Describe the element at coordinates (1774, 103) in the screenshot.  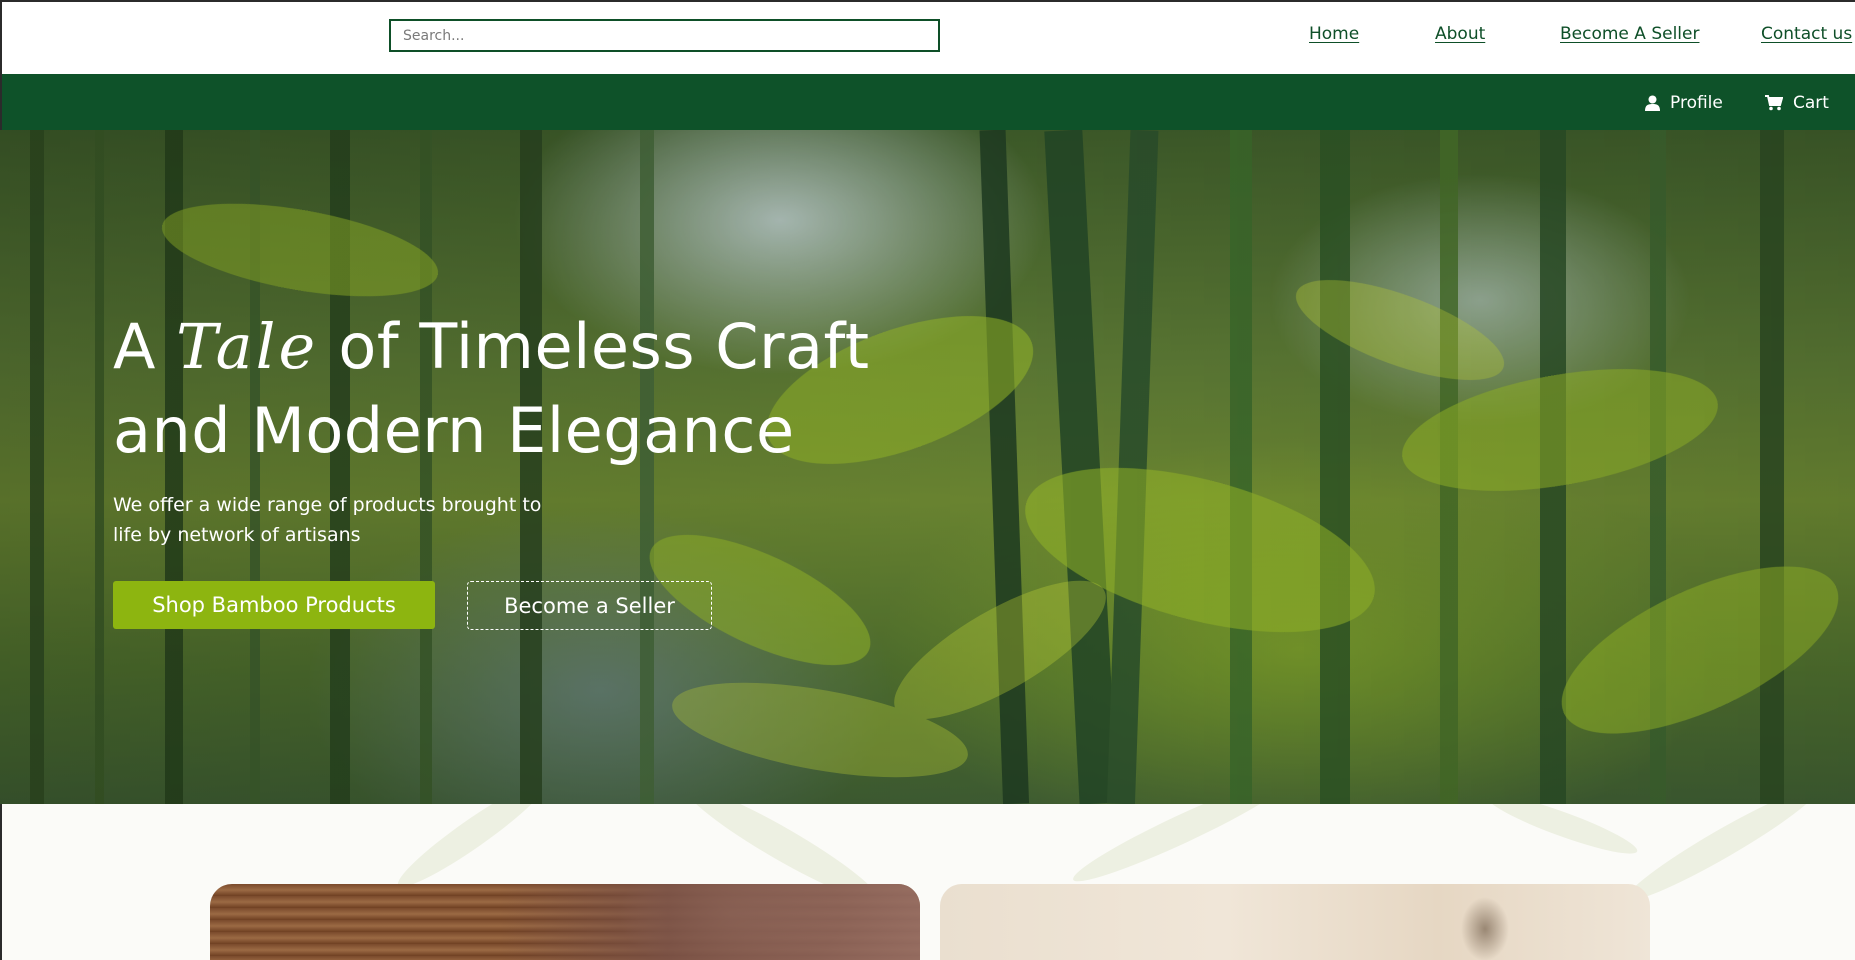
I see `cart-icon` at that location.